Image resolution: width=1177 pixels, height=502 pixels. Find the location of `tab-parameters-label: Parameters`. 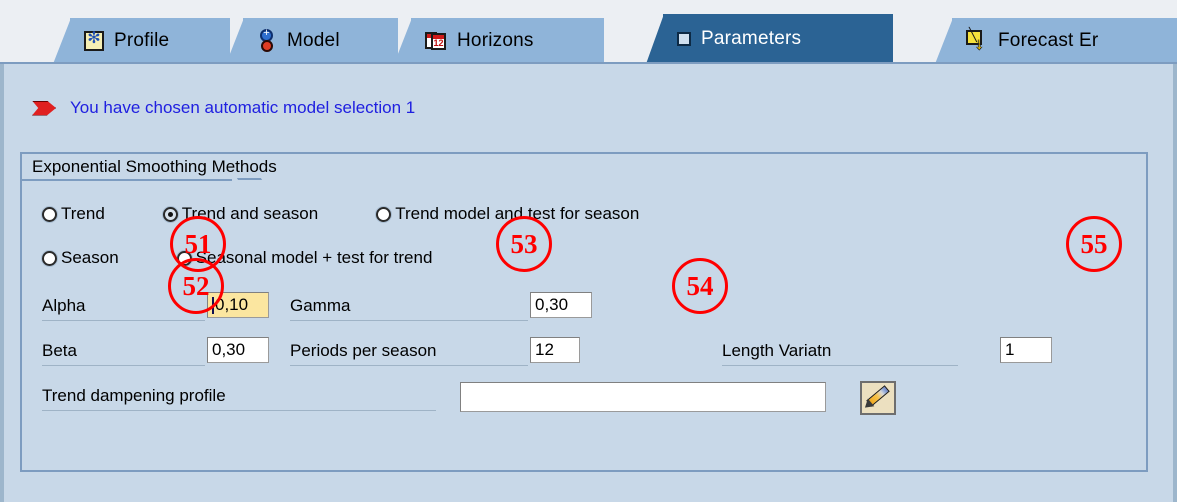

tab-parameters-label: Parameters is located at coordinates (751, 38).